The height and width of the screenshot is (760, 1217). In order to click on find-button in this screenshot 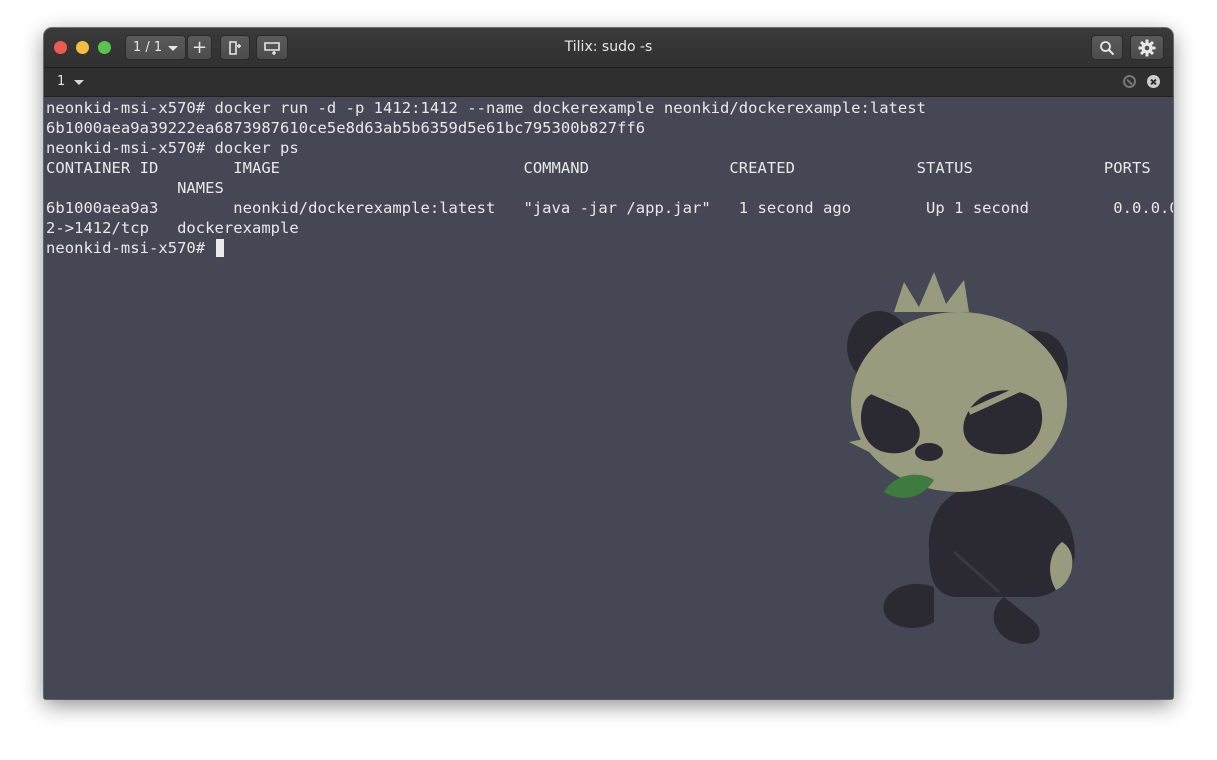, I will do `click(1107, 47)`.